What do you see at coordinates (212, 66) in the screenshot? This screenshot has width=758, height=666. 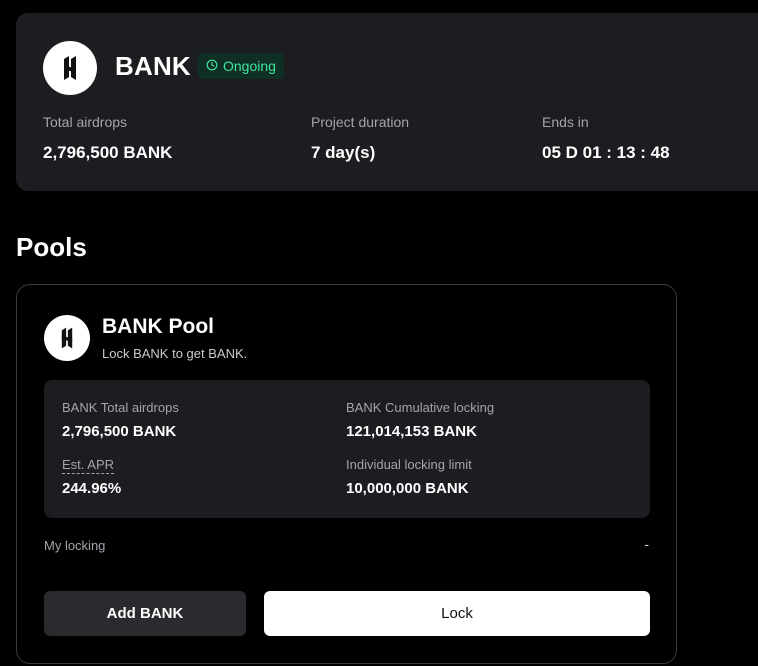 I see `clock-icon` at bounding box center [212, 66].